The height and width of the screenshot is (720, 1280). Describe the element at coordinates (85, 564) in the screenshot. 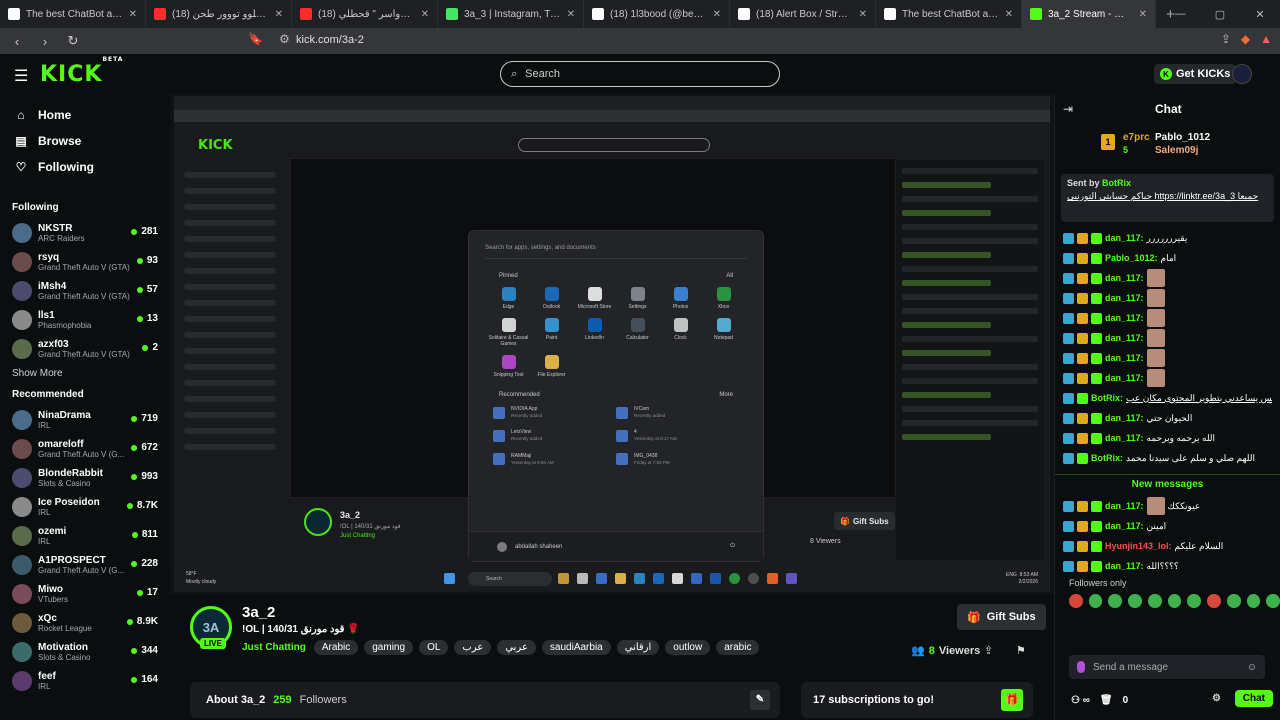

I see `sidebar-channel: A1PROSPECT Grand Theft Auto V (G... 228` at that location.